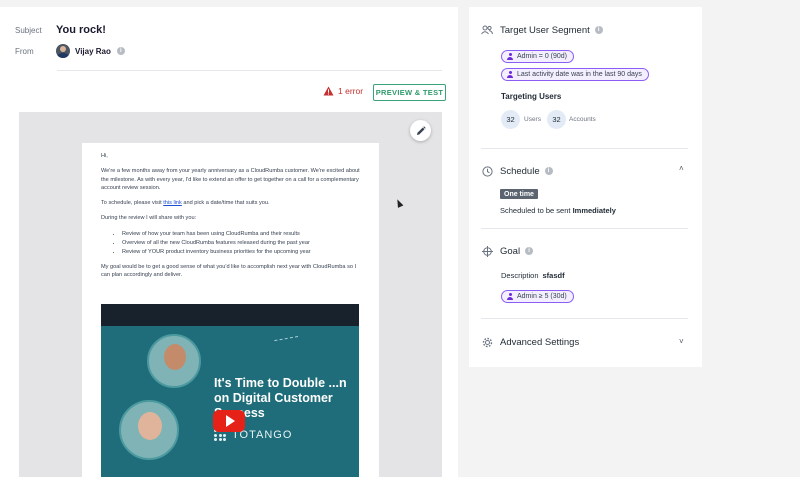 This screenshot has width=800, height=477. I want to click on subject-label: Subject, so click(28, 30).